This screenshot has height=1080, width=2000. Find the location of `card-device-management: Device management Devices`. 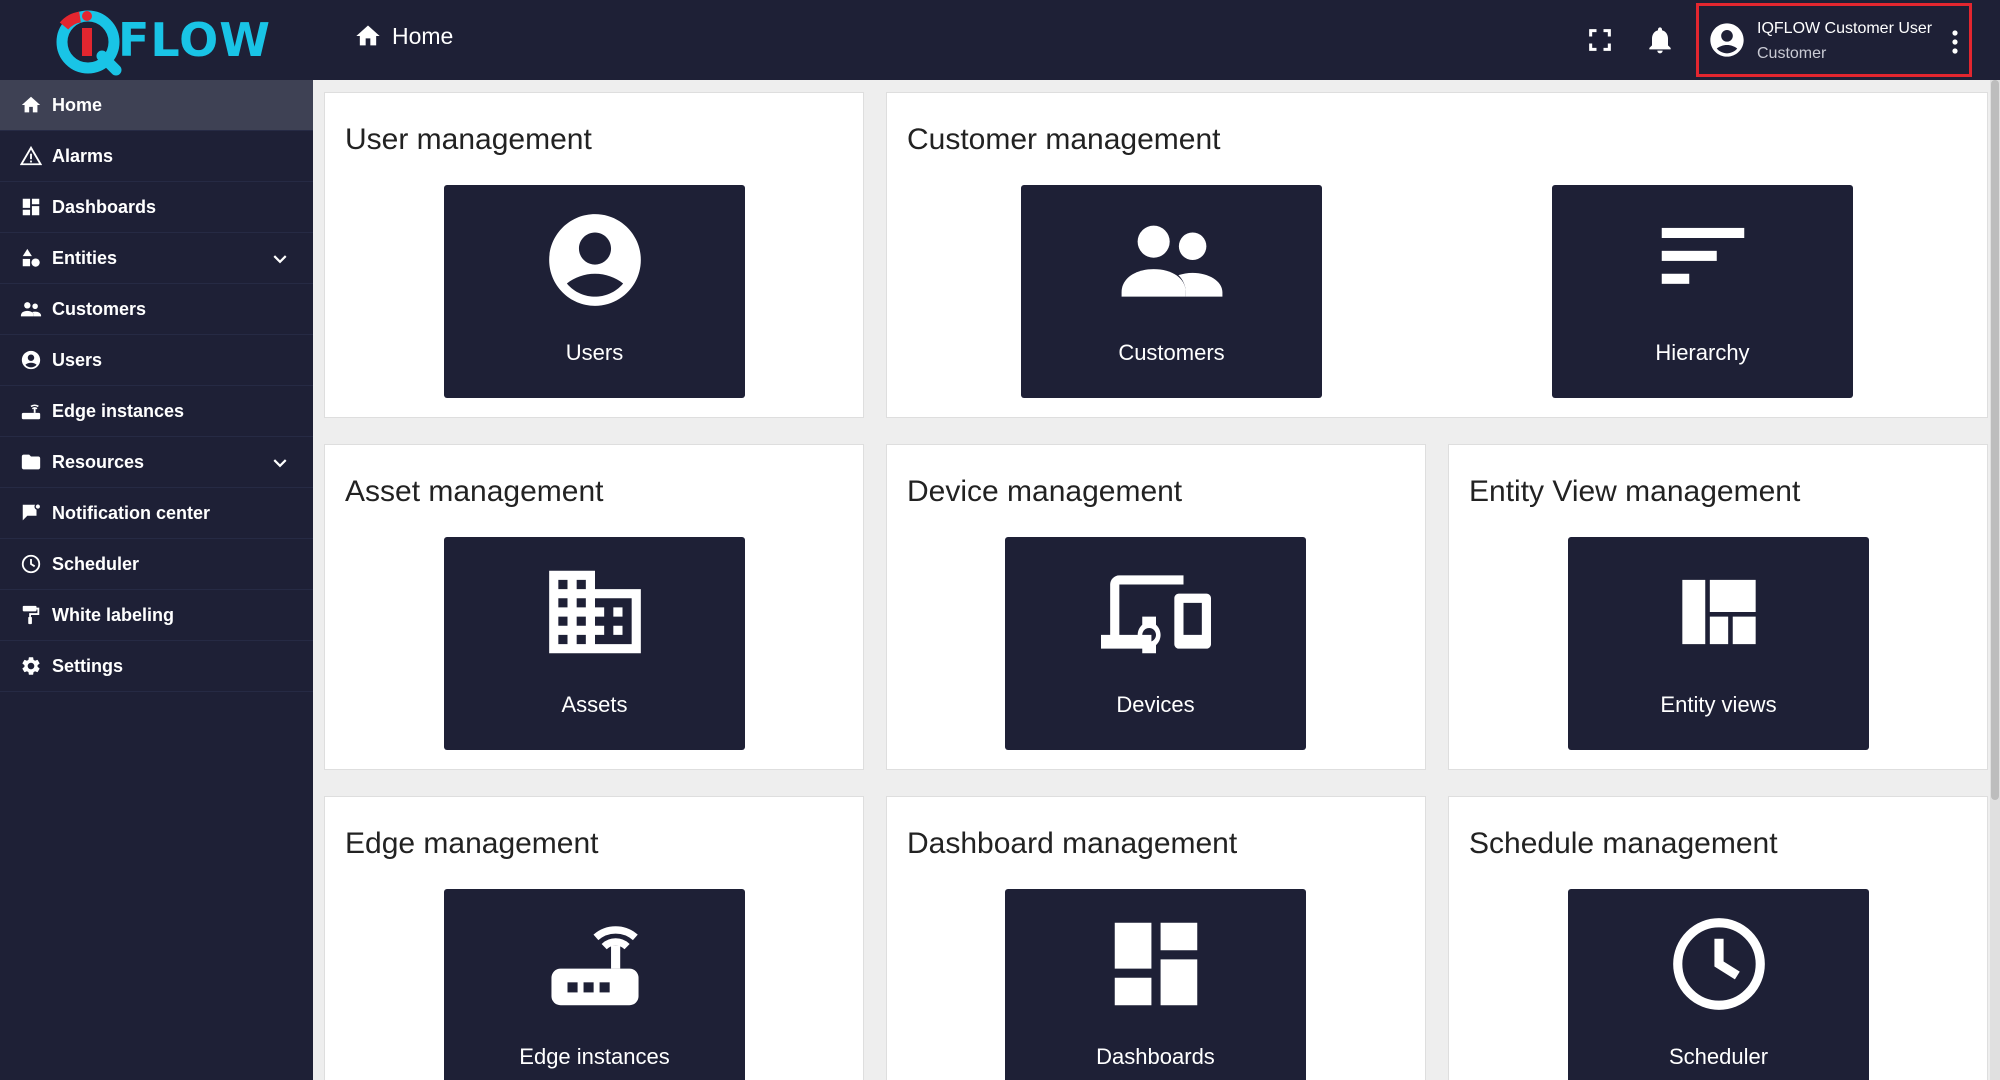

card-device-management: Device management Devices is located at coordinates (1156, 607).